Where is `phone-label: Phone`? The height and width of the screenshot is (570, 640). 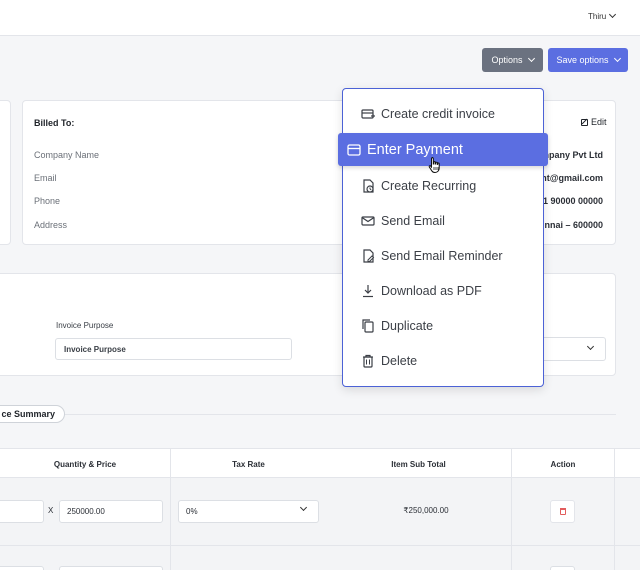 phone-label: Phone is located at coordinates (47, 201).